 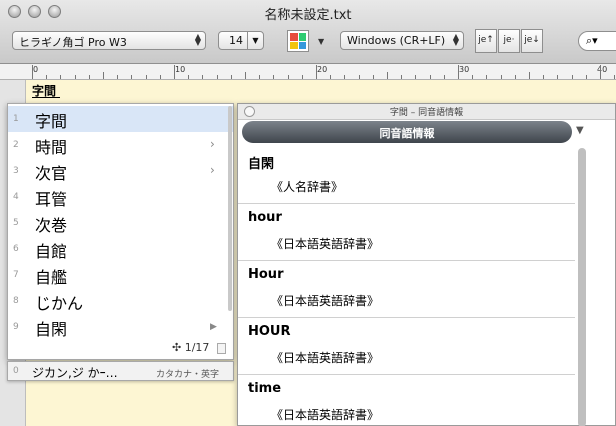 What do you see at coordinates (59, 303) in the screenshot?
I see `candidate-text: じかん` at bounding box center [59, 303].